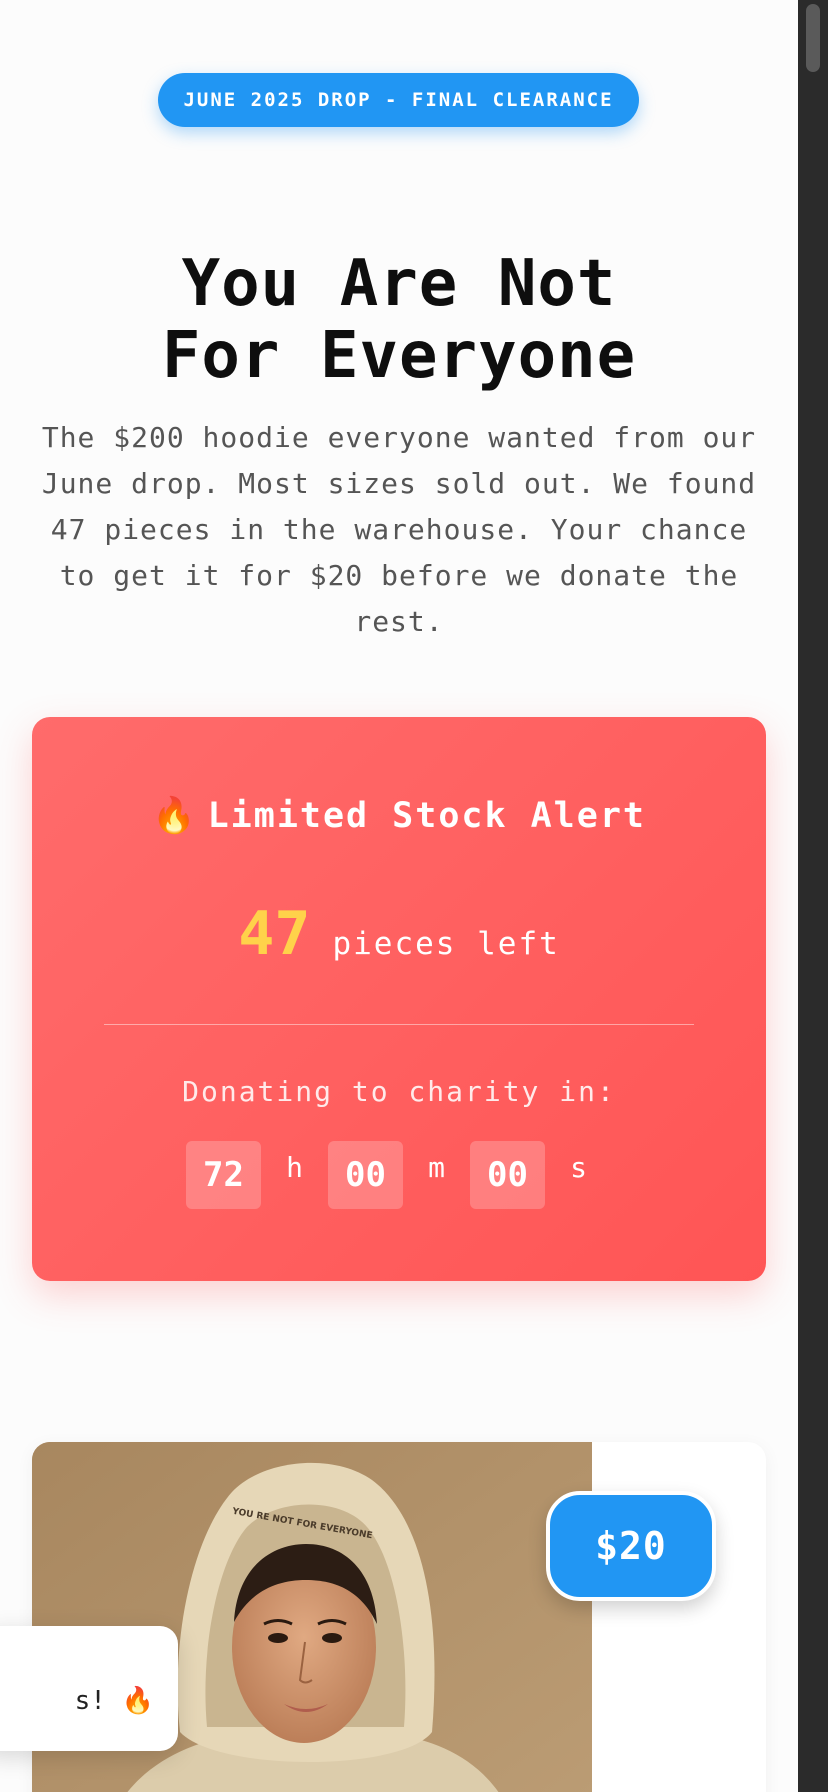  What do you see at coordinates (399, 1024) in the screenshot?
I see `card-divider` at bounding box center [399, 1024].